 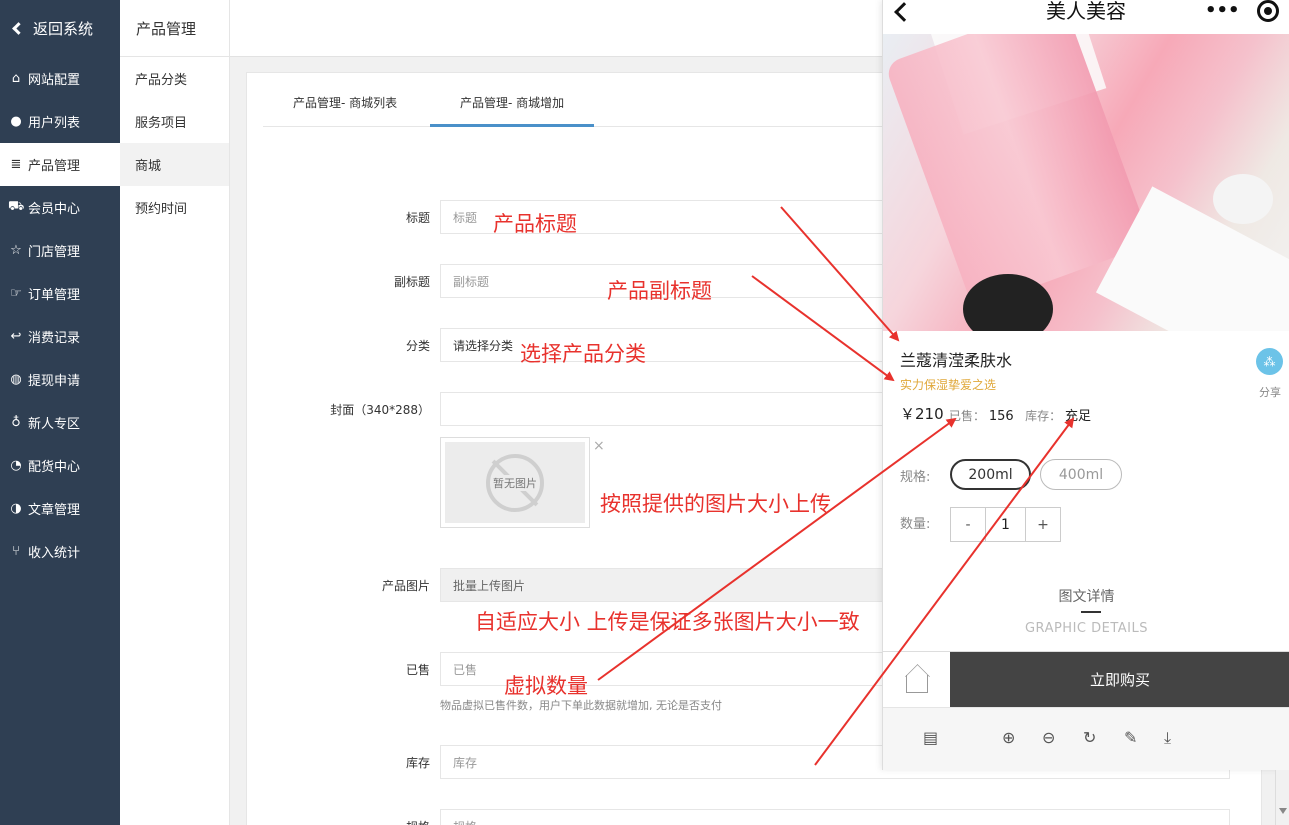 What do you see at coordinates (417, 218) in the screenshot?
I see `title-label: 标题` at bounding box center [417, 218].